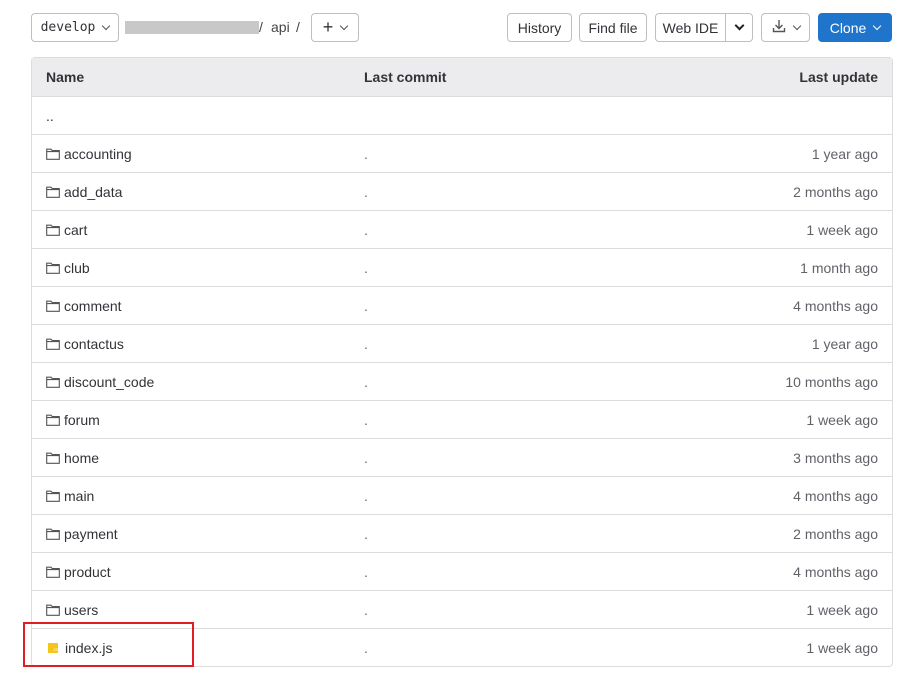 This screenshot has height=689, width=909. I want to click on item-name-link: comment, so click(93, 306).